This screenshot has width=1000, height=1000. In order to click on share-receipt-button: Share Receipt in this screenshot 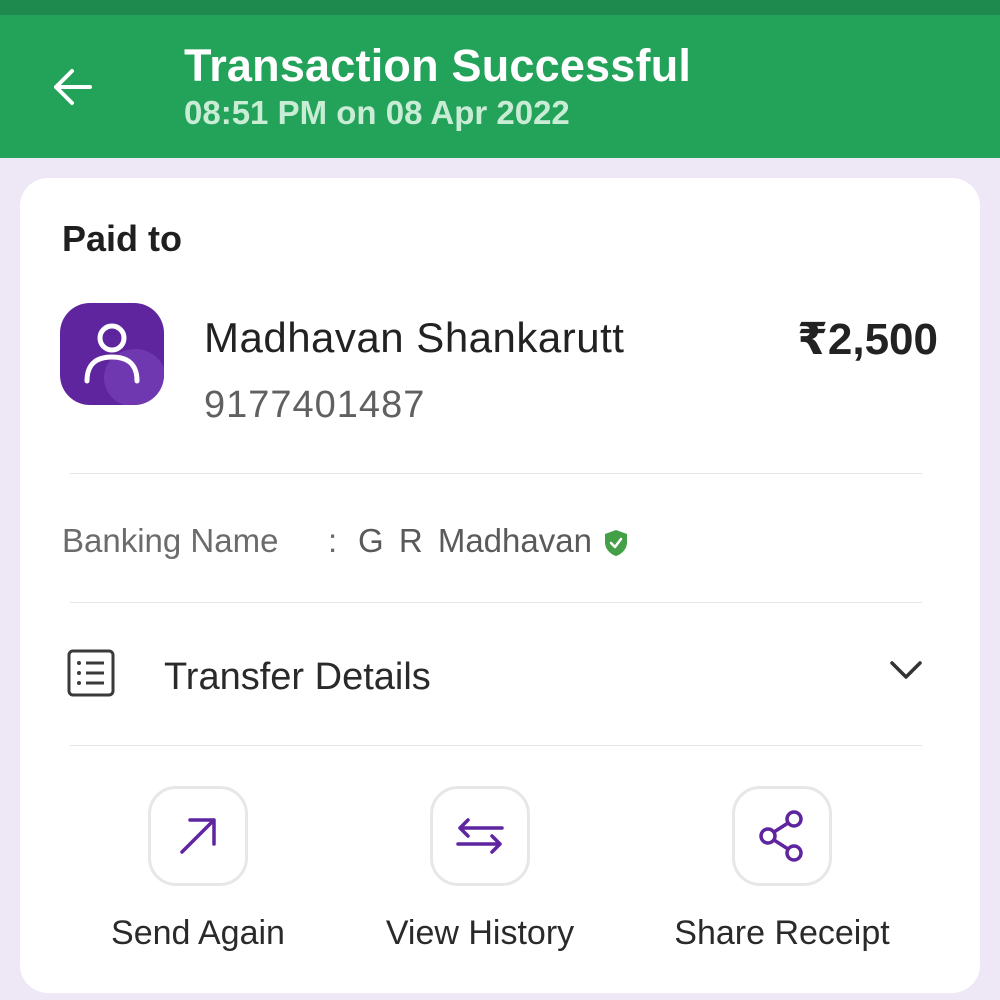, I will do `click(782, 881)`.